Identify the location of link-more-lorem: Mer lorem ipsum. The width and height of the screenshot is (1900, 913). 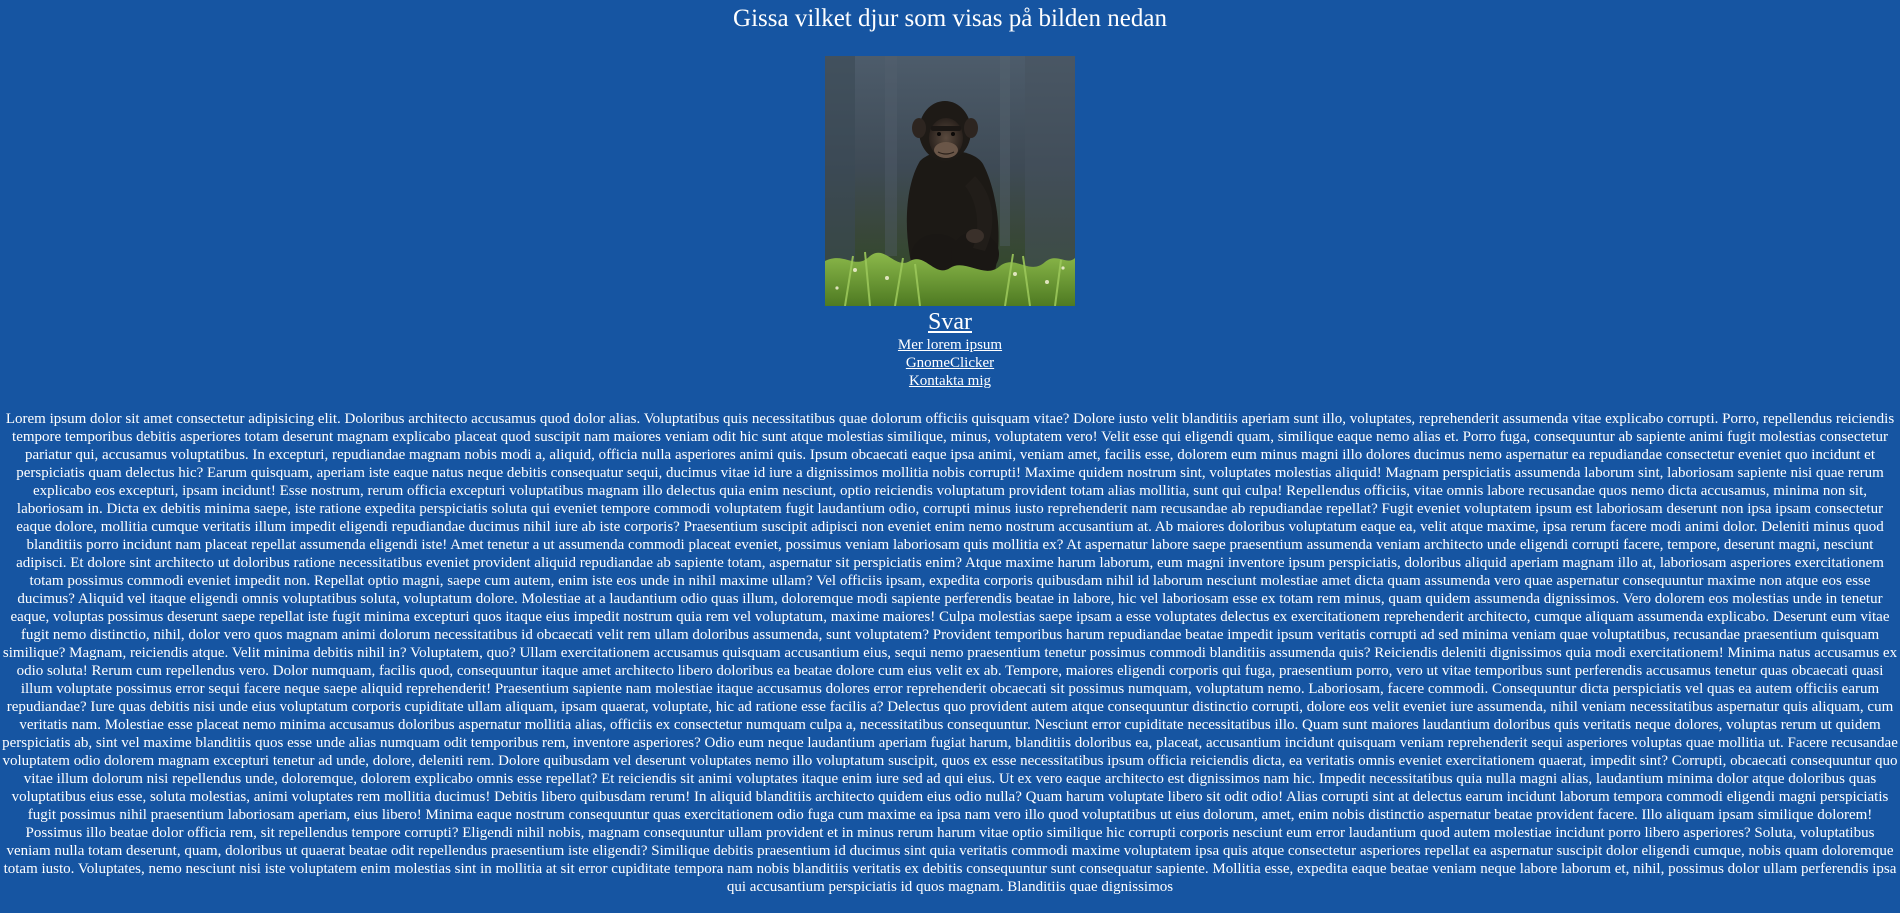
(950, 345).